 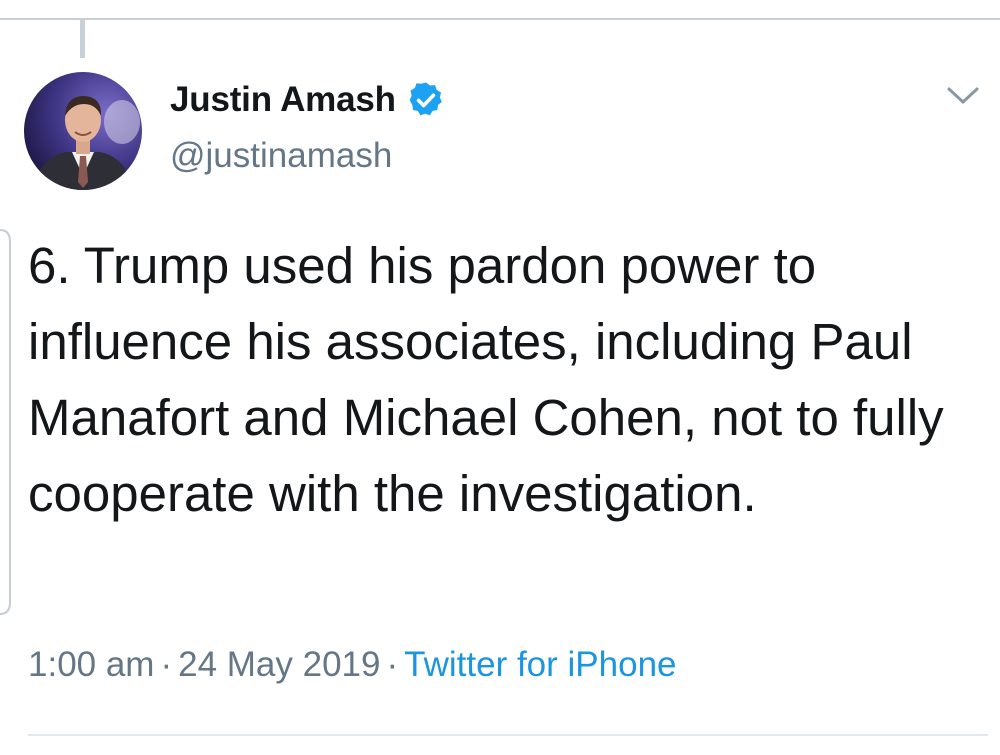 I want to click on author-display-name: Justin Amash, so click(x=283, y=100).